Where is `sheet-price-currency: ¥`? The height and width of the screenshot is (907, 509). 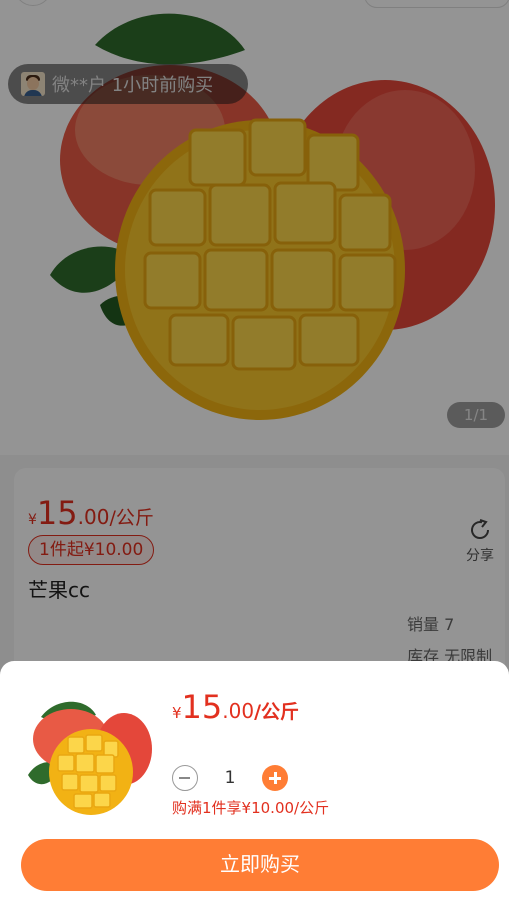
sheet-price-currency: ¥ is located at coordinates (177, 713).